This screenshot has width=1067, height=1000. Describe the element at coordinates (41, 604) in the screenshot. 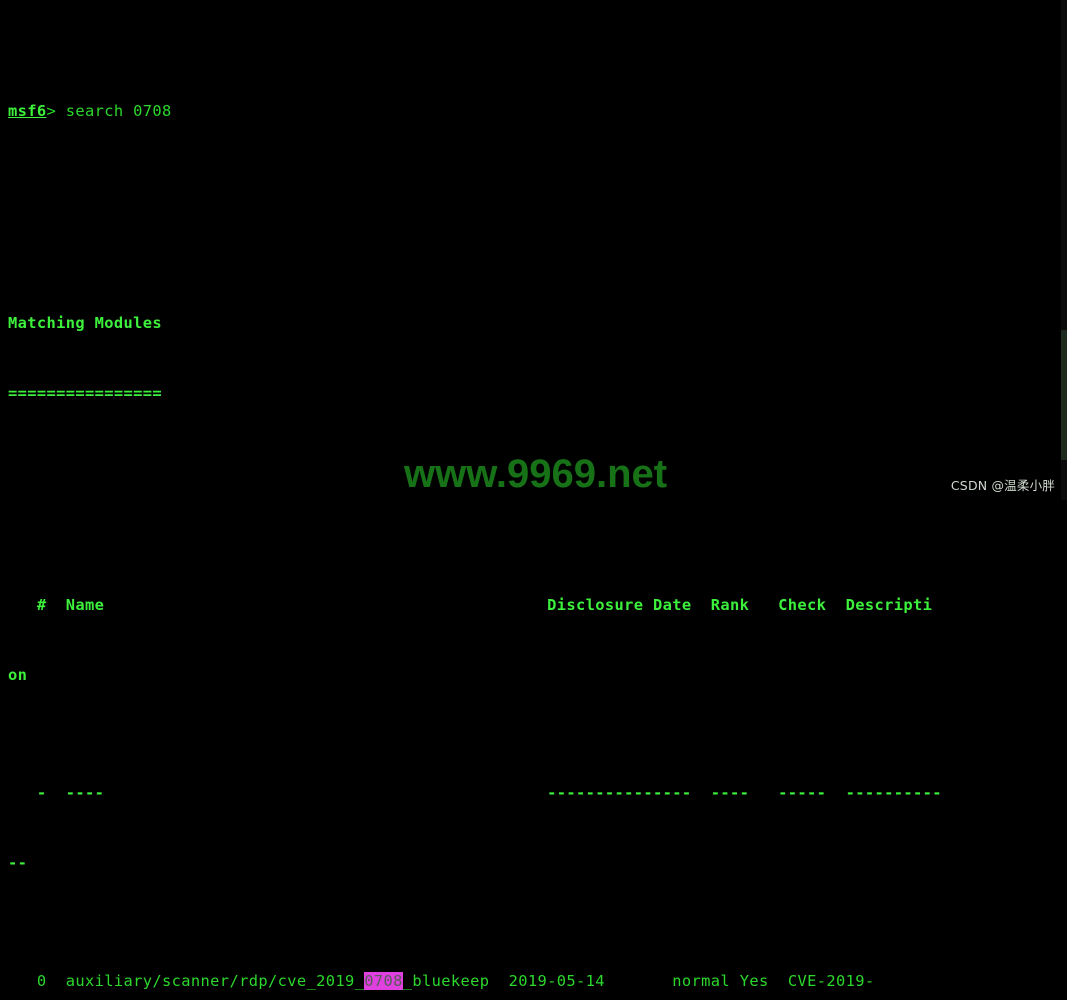

I see `header-num: #` at that location.